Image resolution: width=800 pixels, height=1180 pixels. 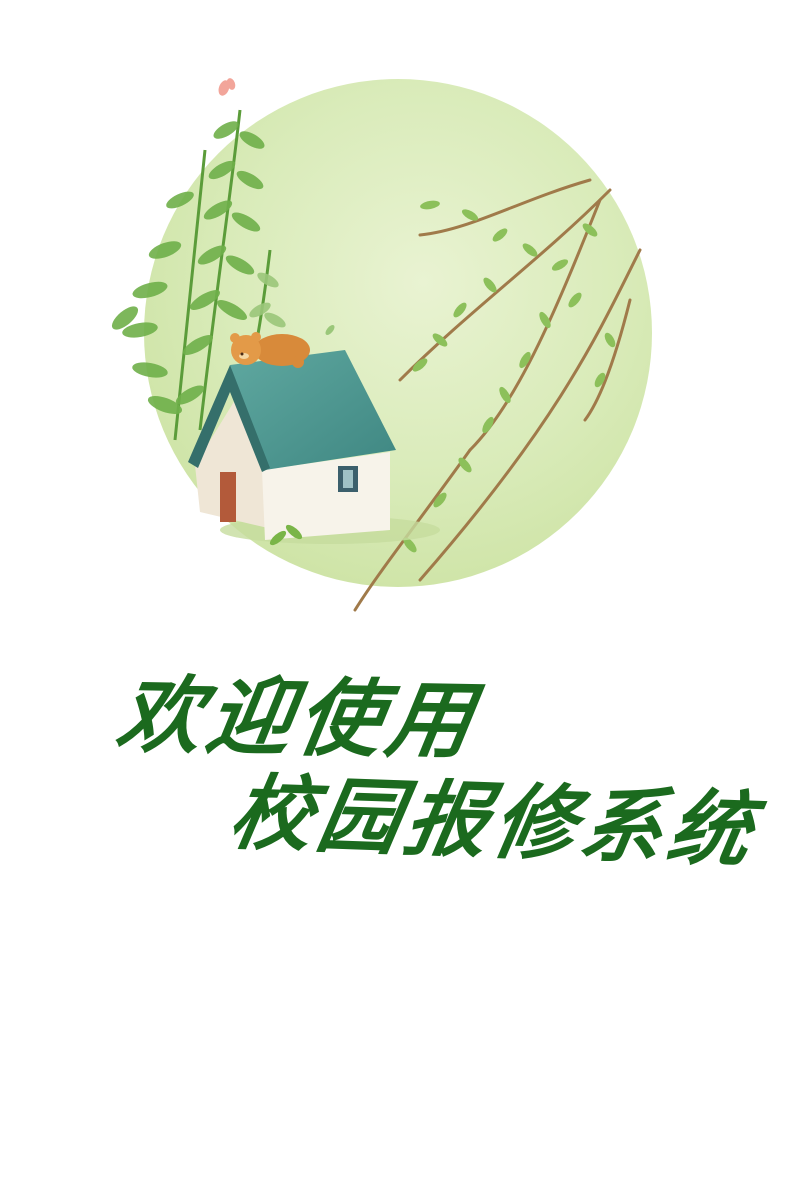 I want to click on welcome-title-line2: 校园报修系统, so click(x=494, y=822).